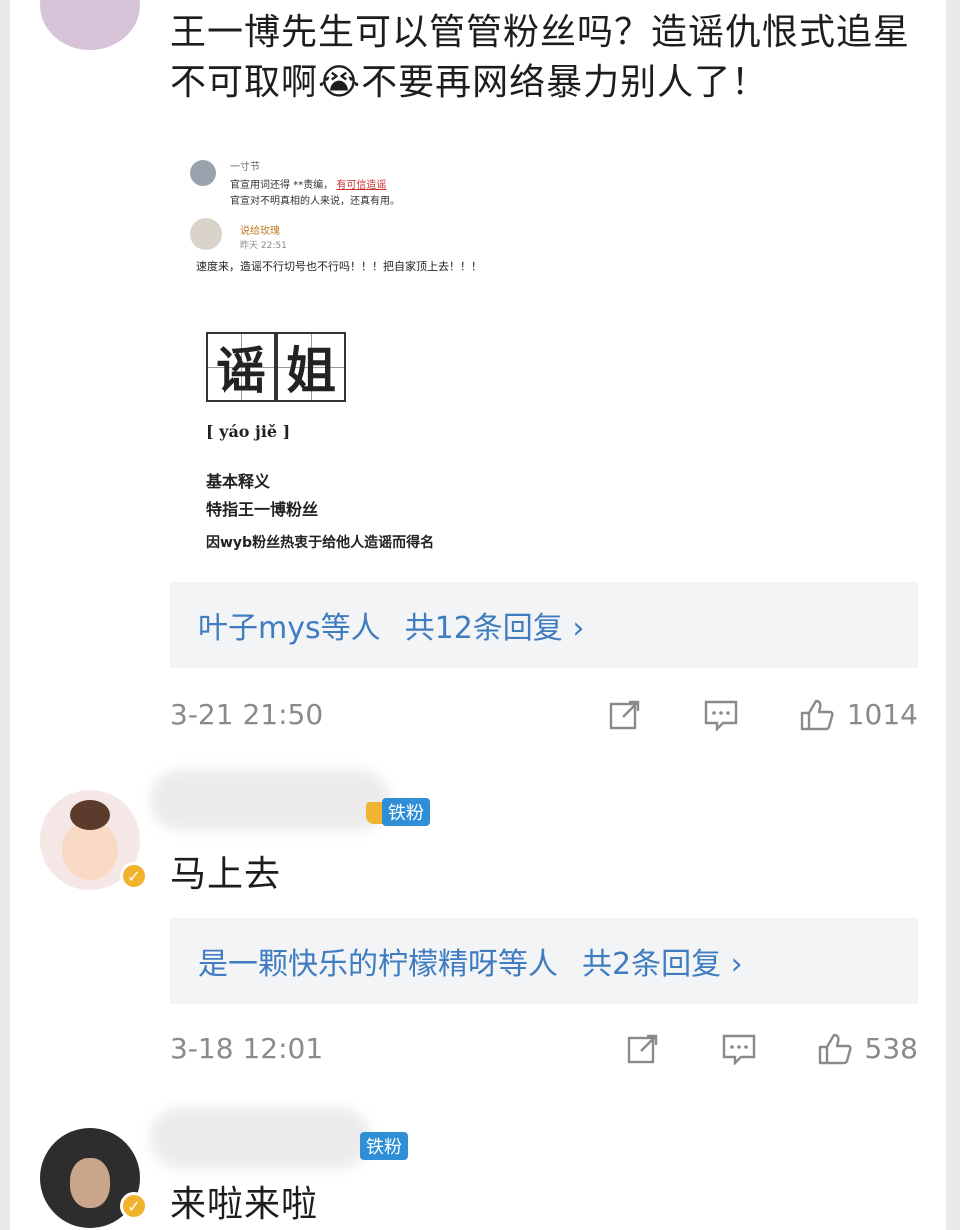 The image size is (960, 1230). What do you see at coordinates (90, 1183) in the screenshot?
I see `avatar-face` at bounding box center [90, 1183].